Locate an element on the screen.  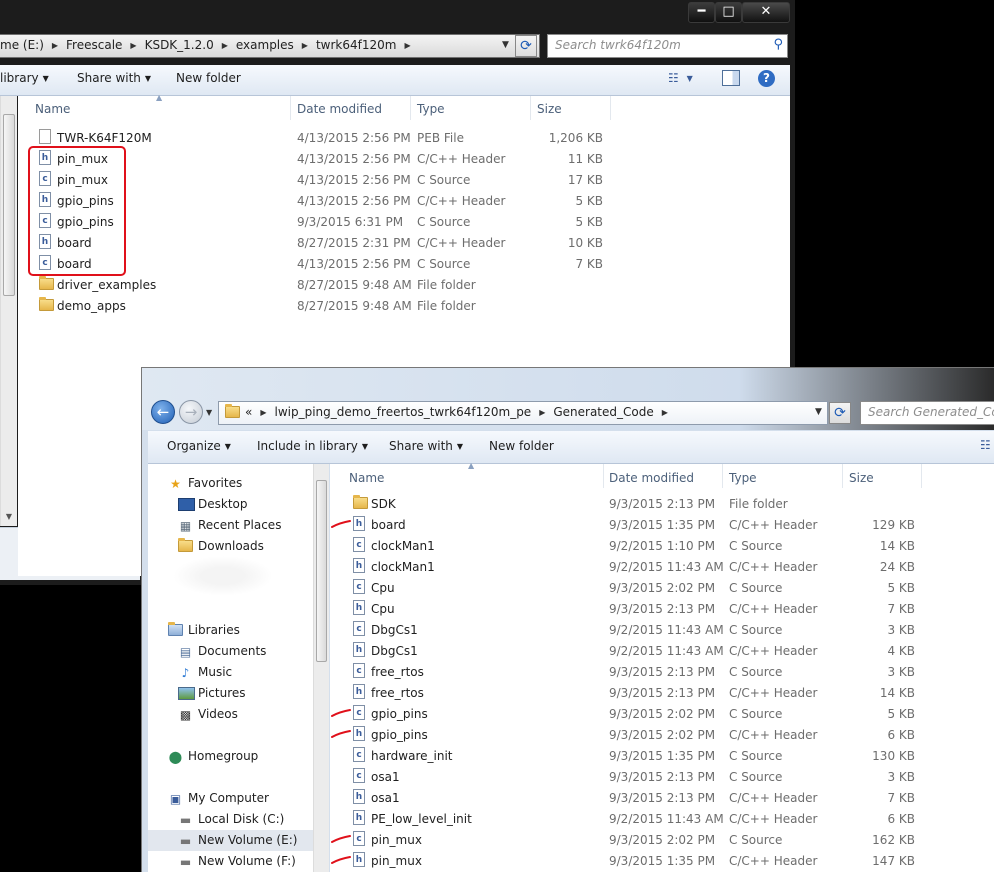
back-button: ← is located at coordinates (163, 412).